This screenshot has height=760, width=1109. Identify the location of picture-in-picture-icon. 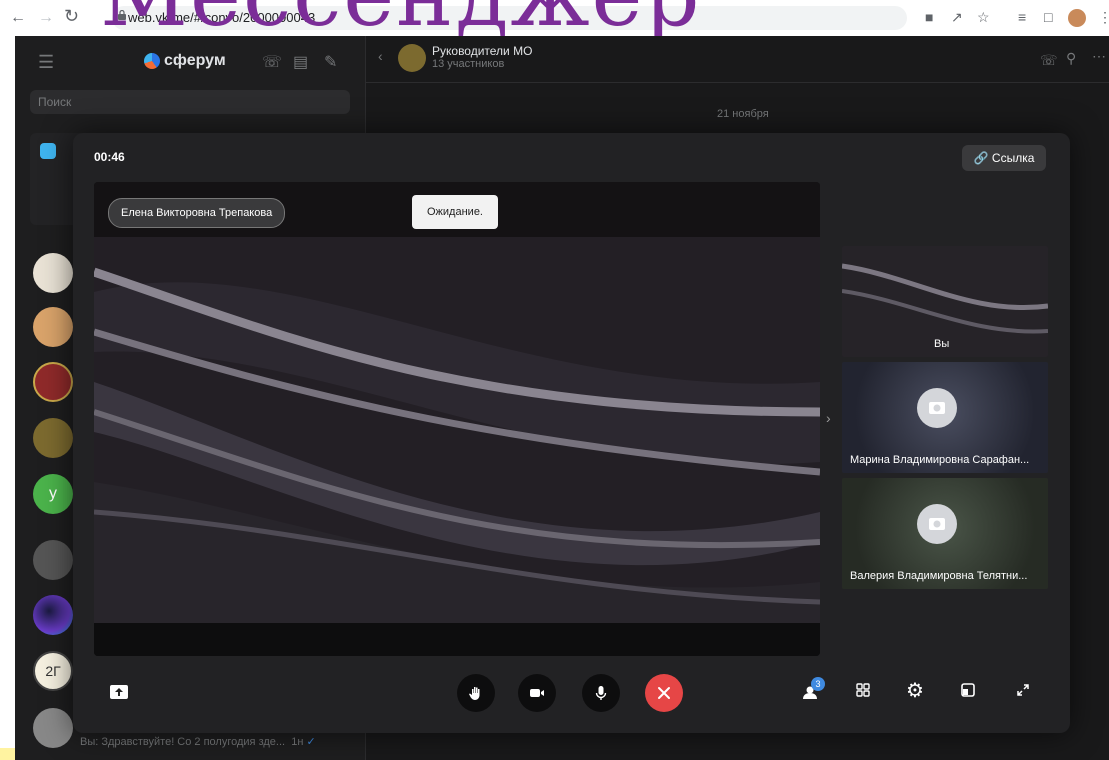
(968, 690).